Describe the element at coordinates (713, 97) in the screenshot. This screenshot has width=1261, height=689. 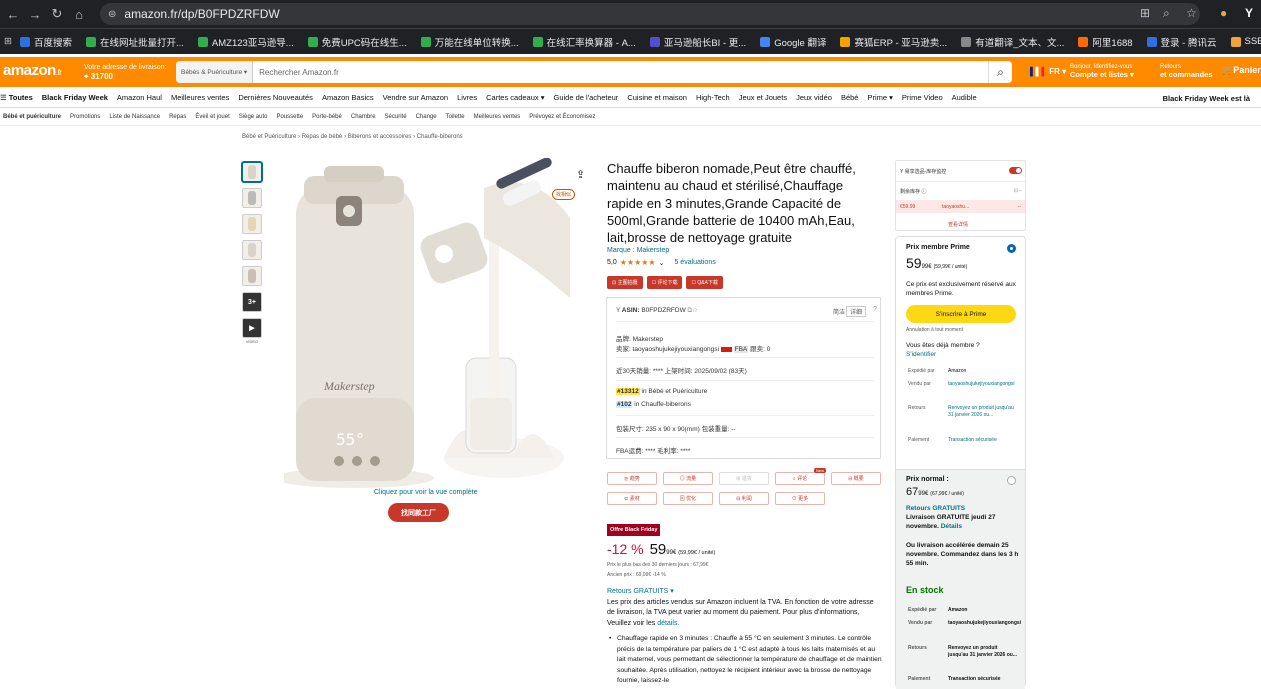
I see `nav-item: High-Tech` at that location.